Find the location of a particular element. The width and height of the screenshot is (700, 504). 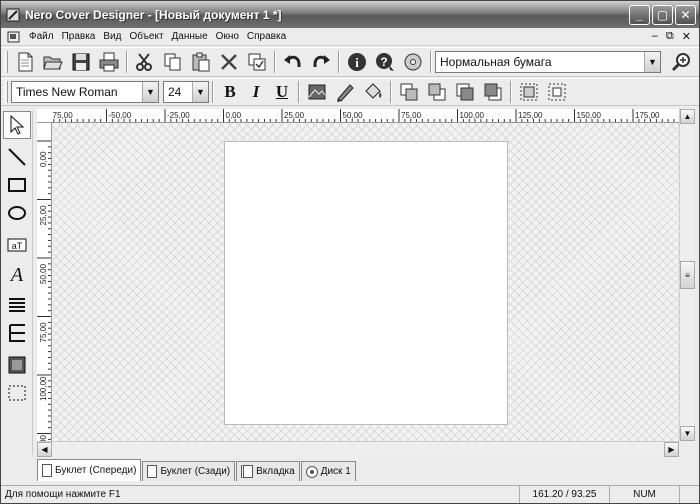

rectangle-tool is located at coordinates (17, 185).